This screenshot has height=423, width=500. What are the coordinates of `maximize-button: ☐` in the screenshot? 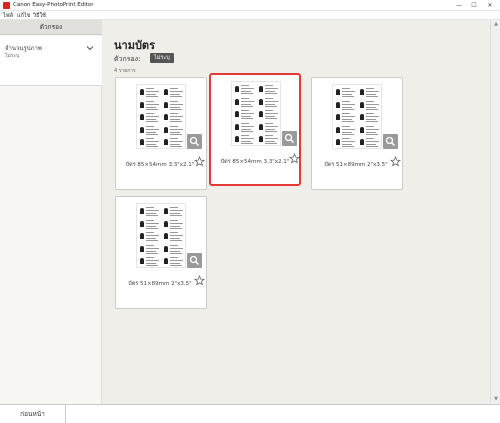 It's located at (474, 5).